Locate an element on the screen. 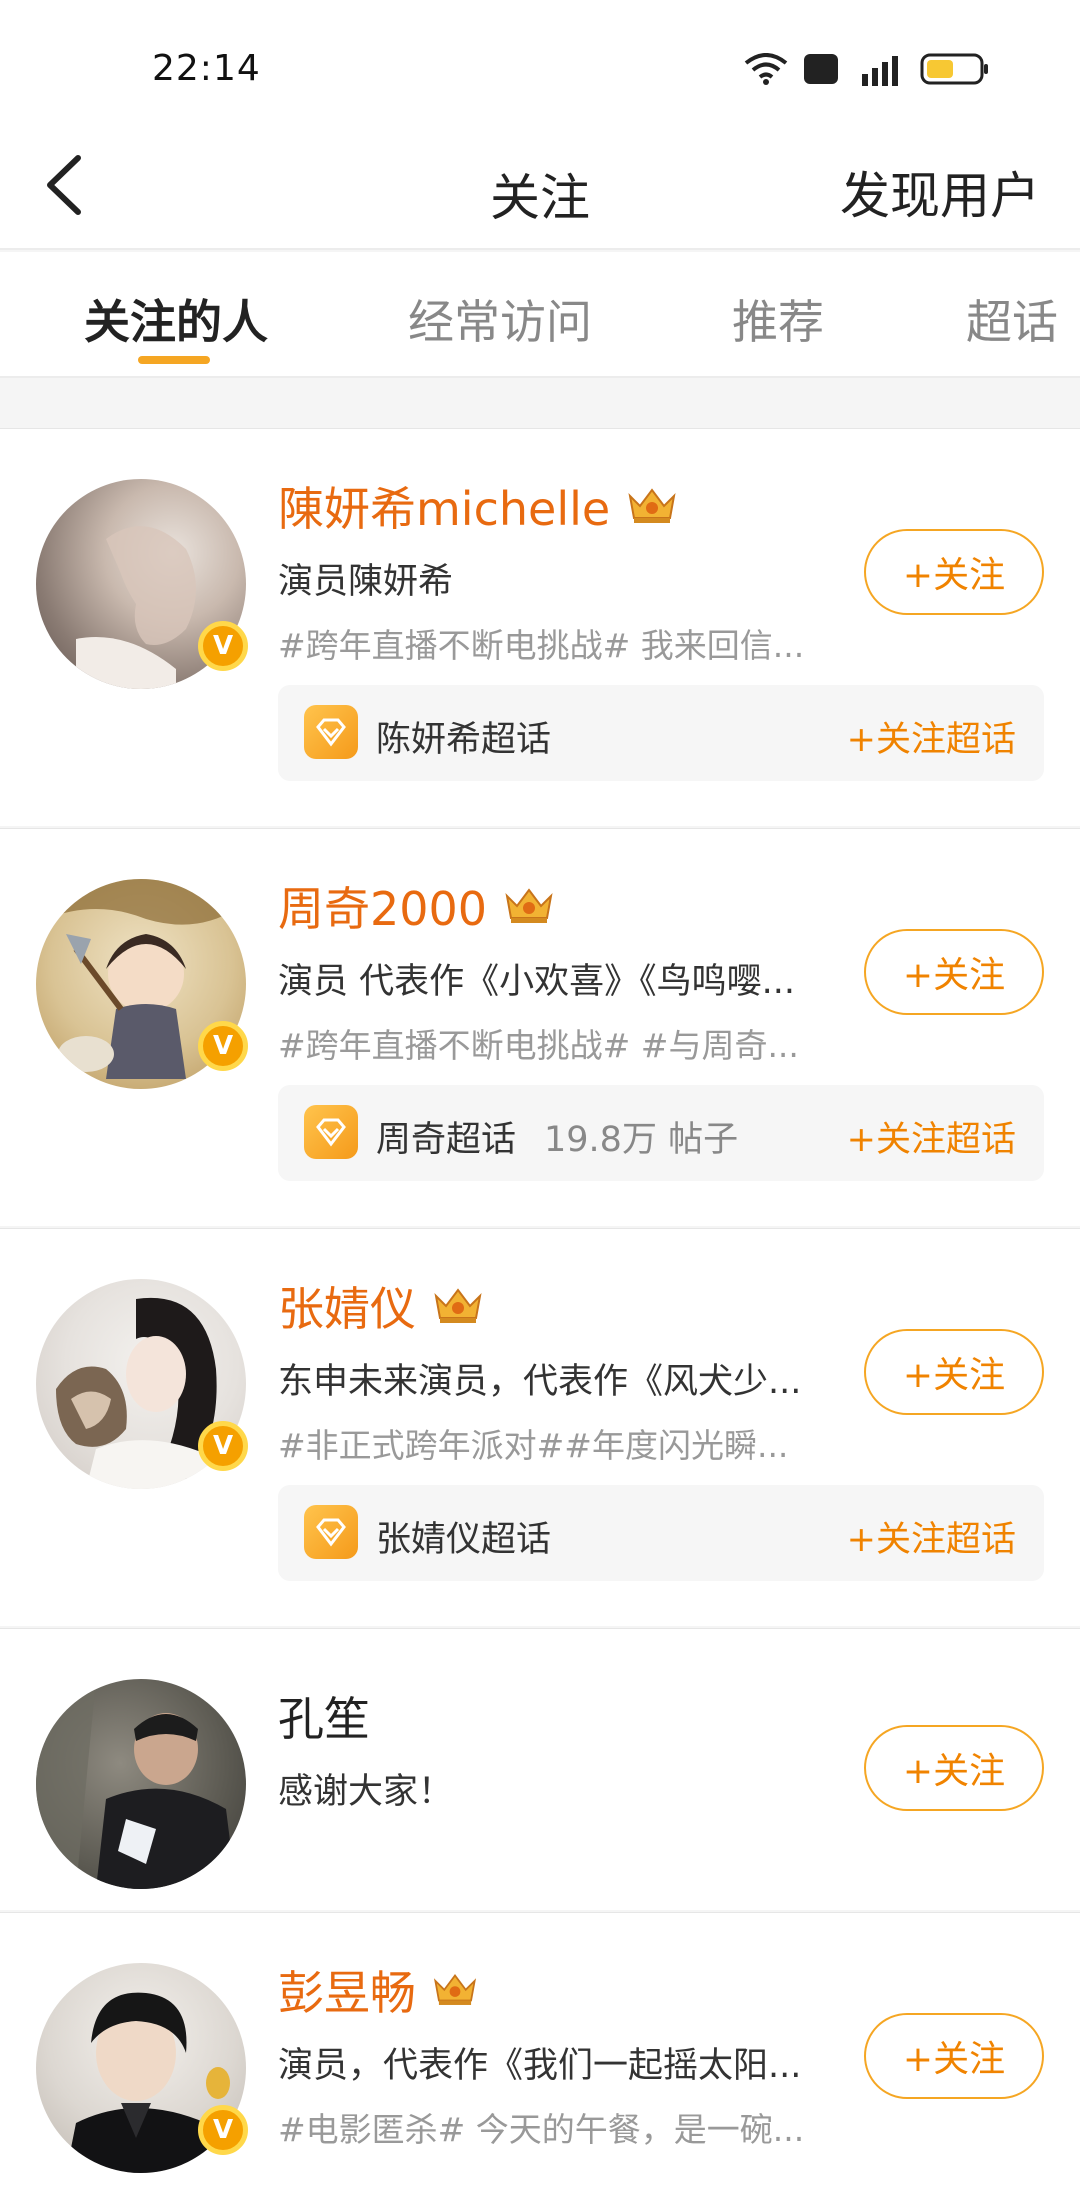 This screenshot has width=1080, height=2212. super-topic-name: 周奇超话 19.8万 帖子 is located at coordinates (557, 1140).